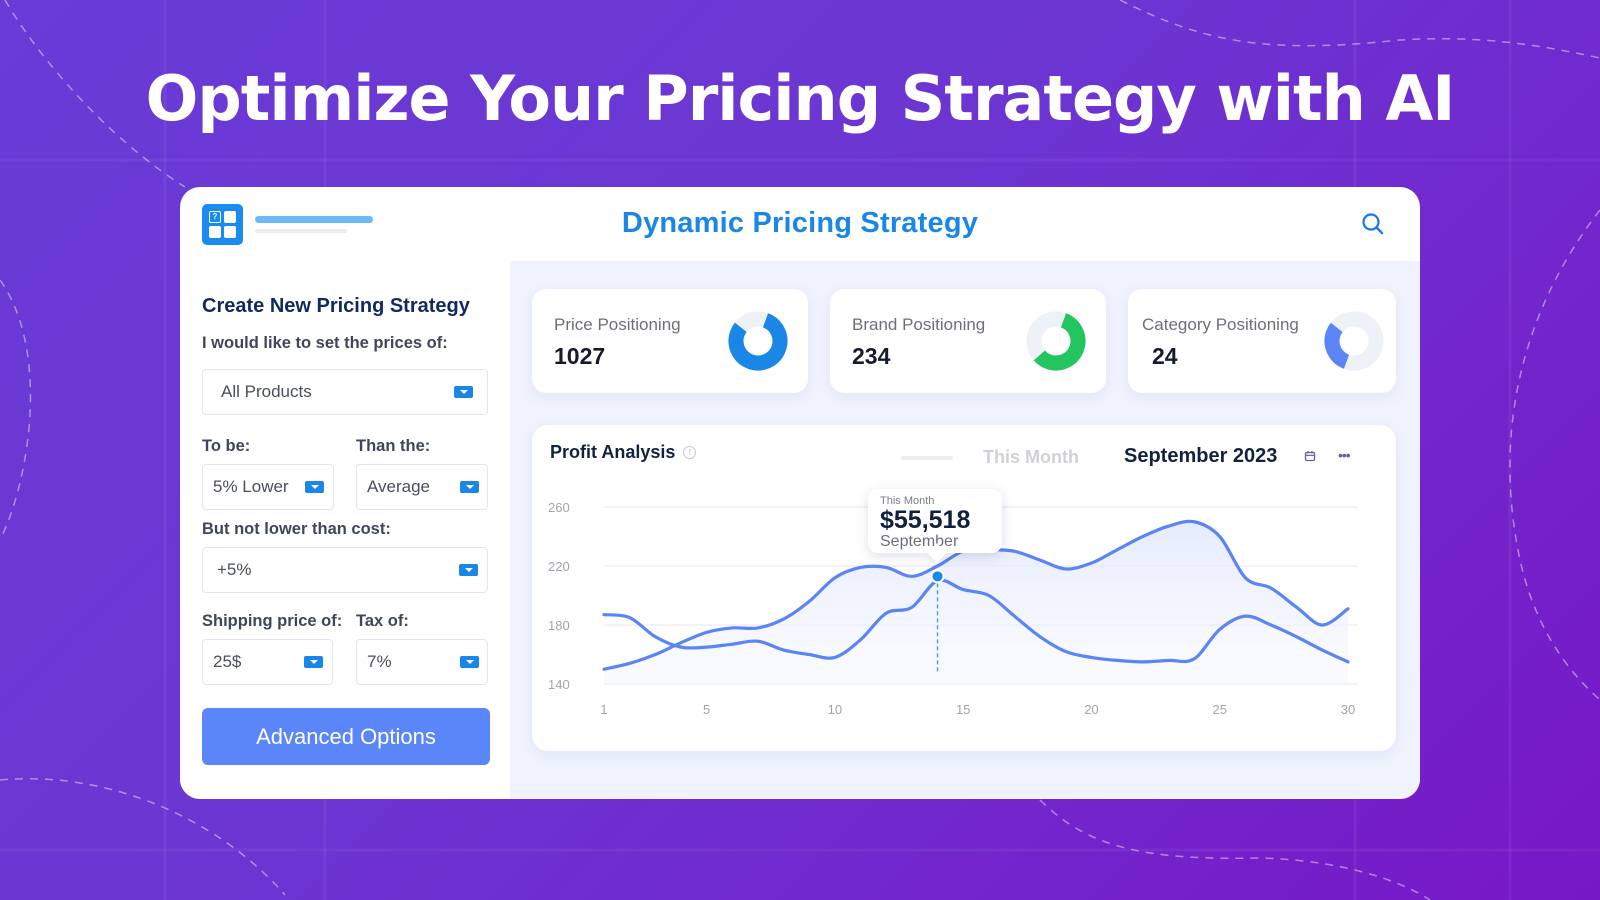  I want to click on chart-tooltip: This Month $55,518 September, so click(935, 521).